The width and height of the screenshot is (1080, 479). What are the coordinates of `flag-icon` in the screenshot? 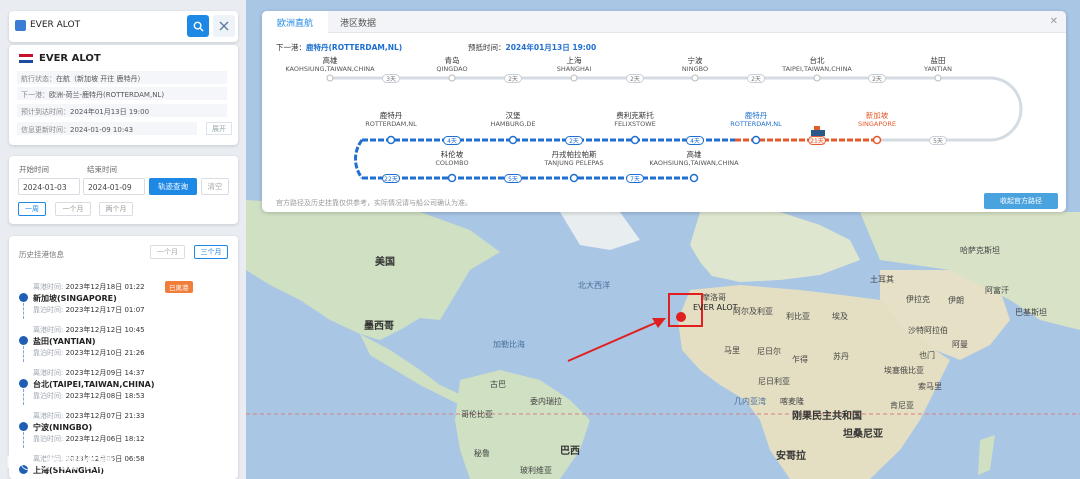 It's located at (26, 58).